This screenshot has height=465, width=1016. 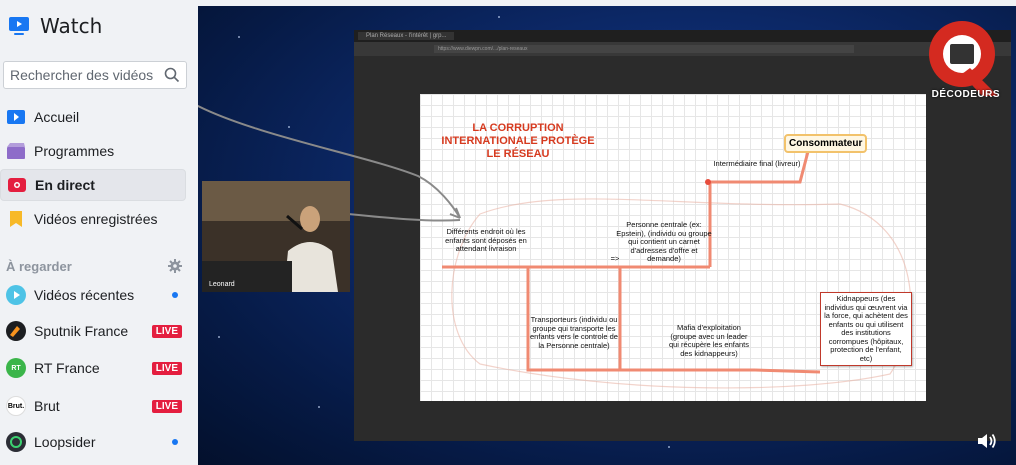 I want to click on browser-urlbar: https://www.diewpn.com/.../plan-reseaux, so click(x=682, y=49).